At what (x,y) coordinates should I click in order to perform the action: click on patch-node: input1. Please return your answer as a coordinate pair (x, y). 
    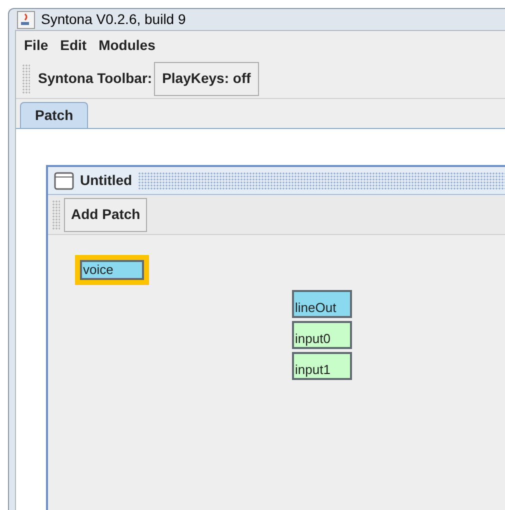
    Looking at the image, I should click on (322, 366).